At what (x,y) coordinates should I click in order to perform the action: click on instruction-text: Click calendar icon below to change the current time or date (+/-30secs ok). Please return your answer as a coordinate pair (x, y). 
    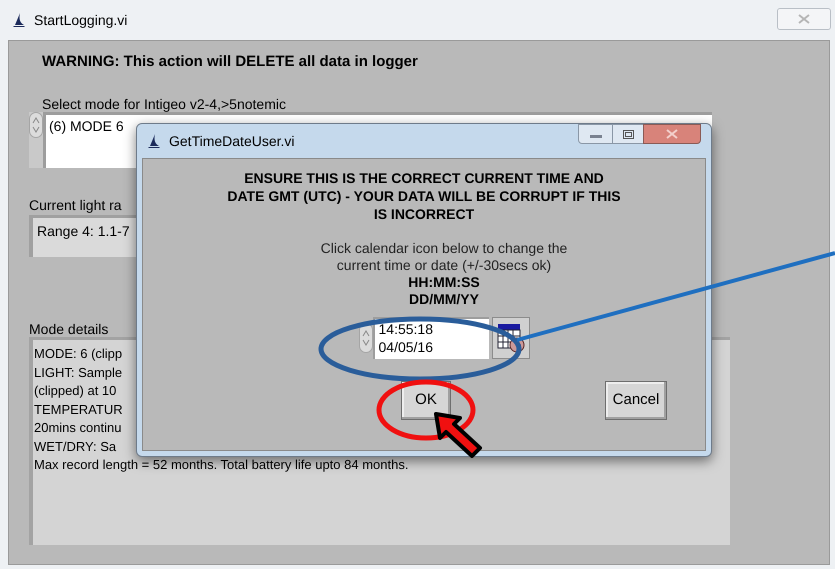
    Looking at the image, I should click on (444, 257).